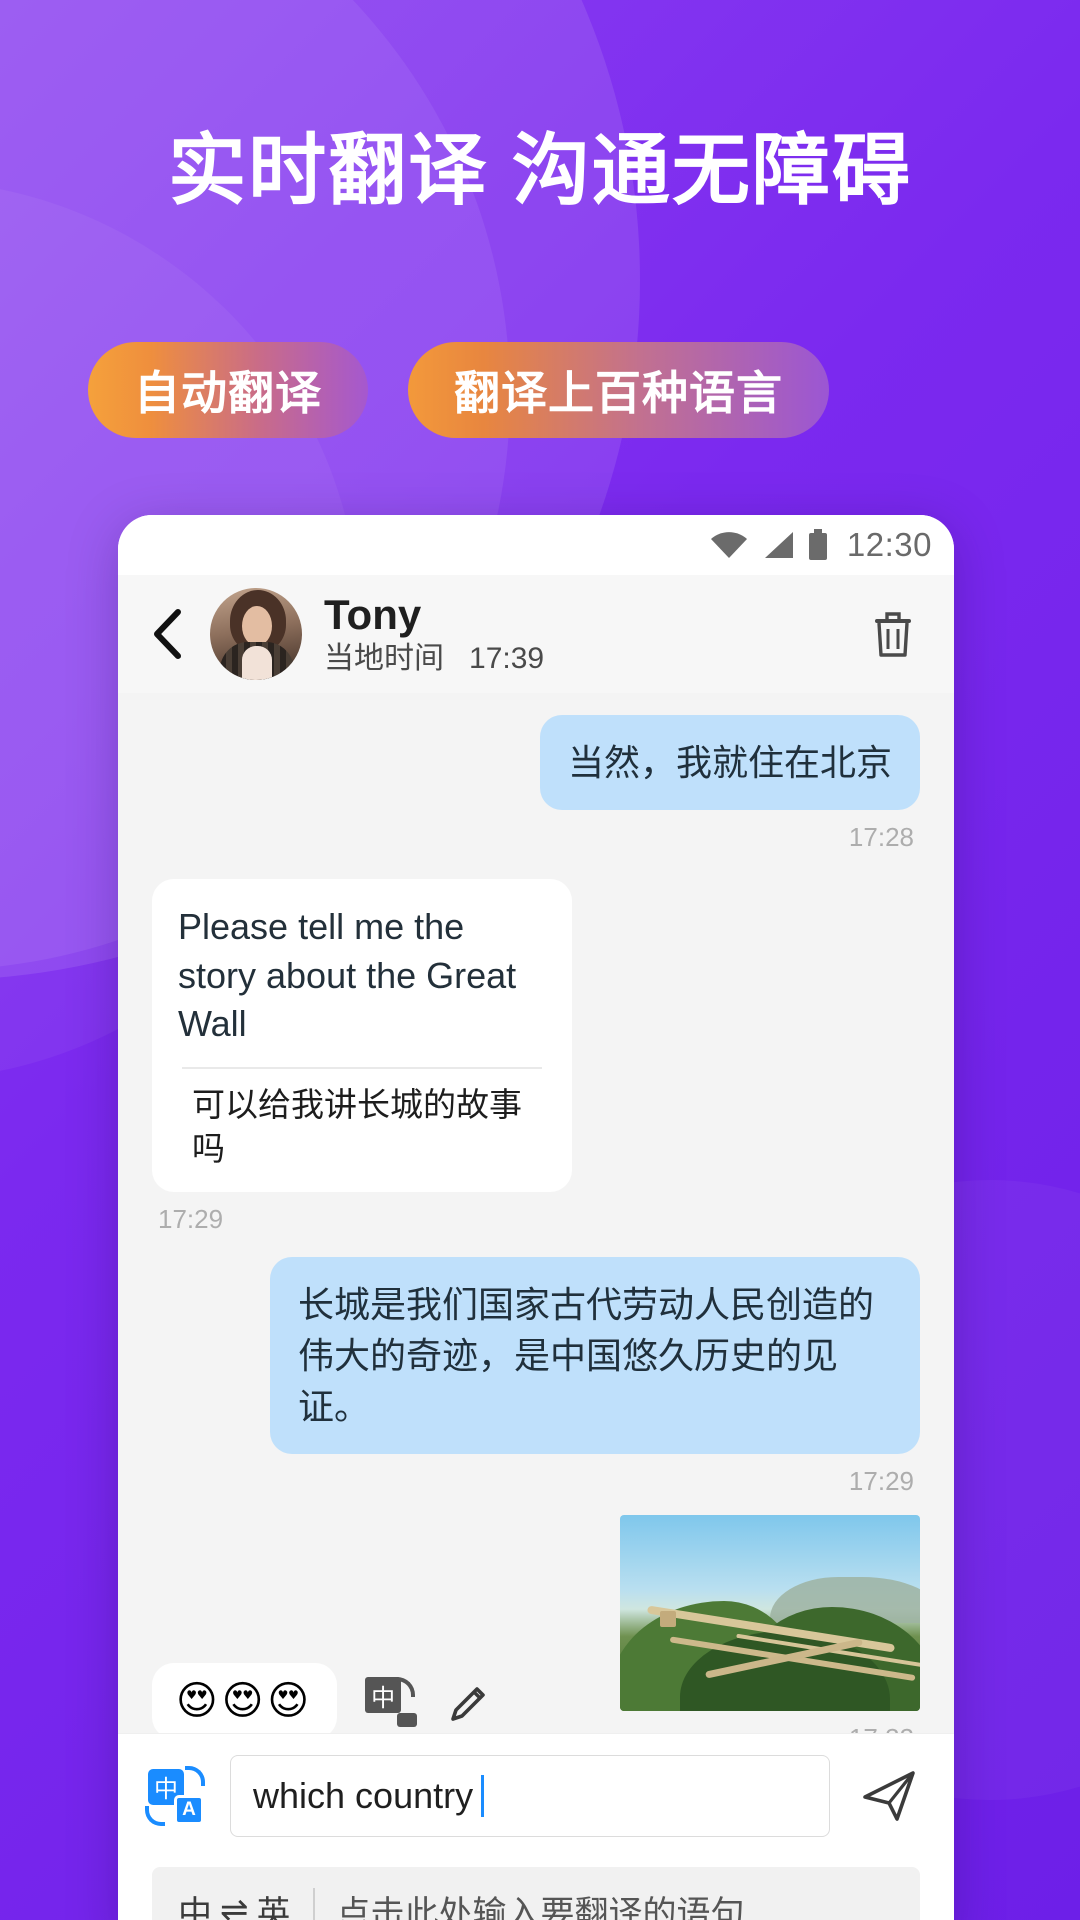 Image resolution: width=1080 pixels, height=1920 pixels. What do you see at coordinates (273, 1907) in the screenshot?
I see `lang-to: 英` at bounding box center [273, 1907].